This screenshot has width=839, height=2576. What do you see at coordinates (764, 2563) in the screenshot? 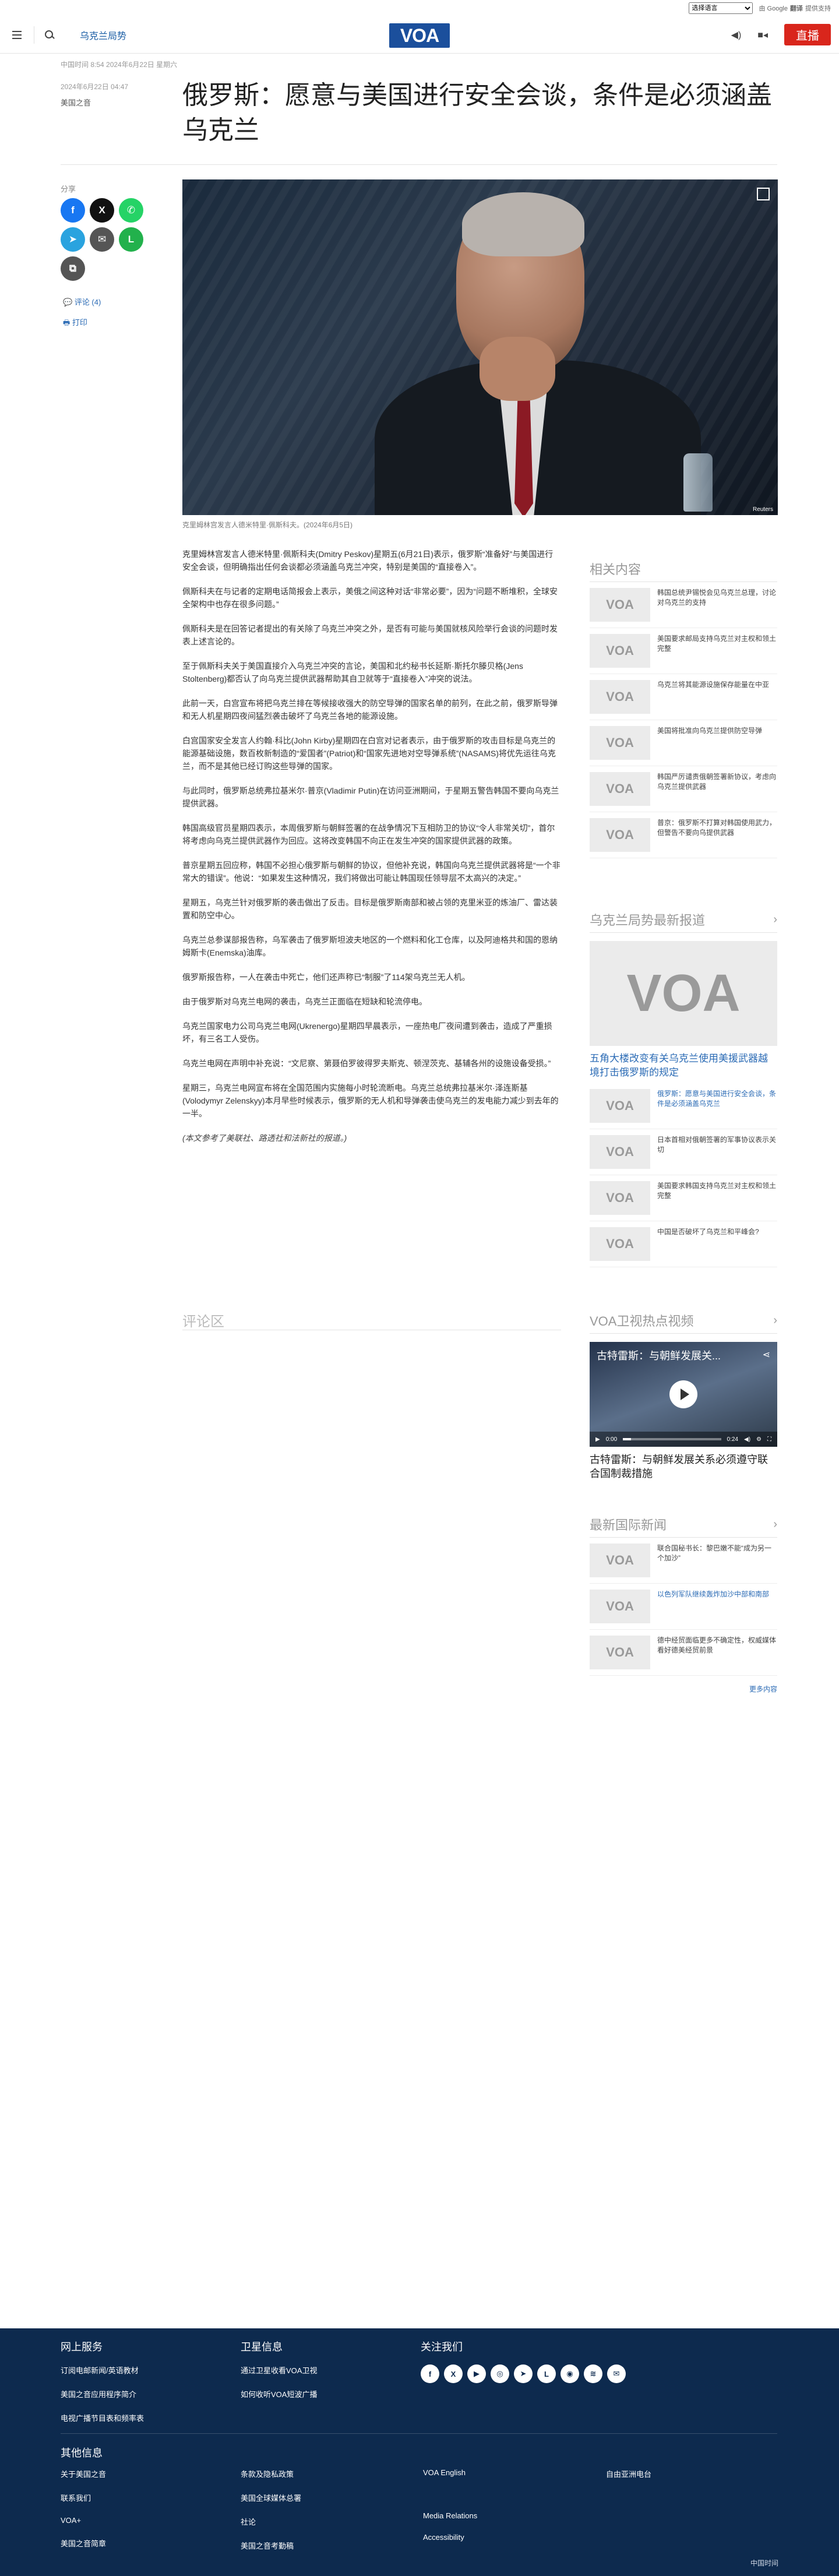
I see `footer-time: 中国时间` at bounding box center [764, 2563].